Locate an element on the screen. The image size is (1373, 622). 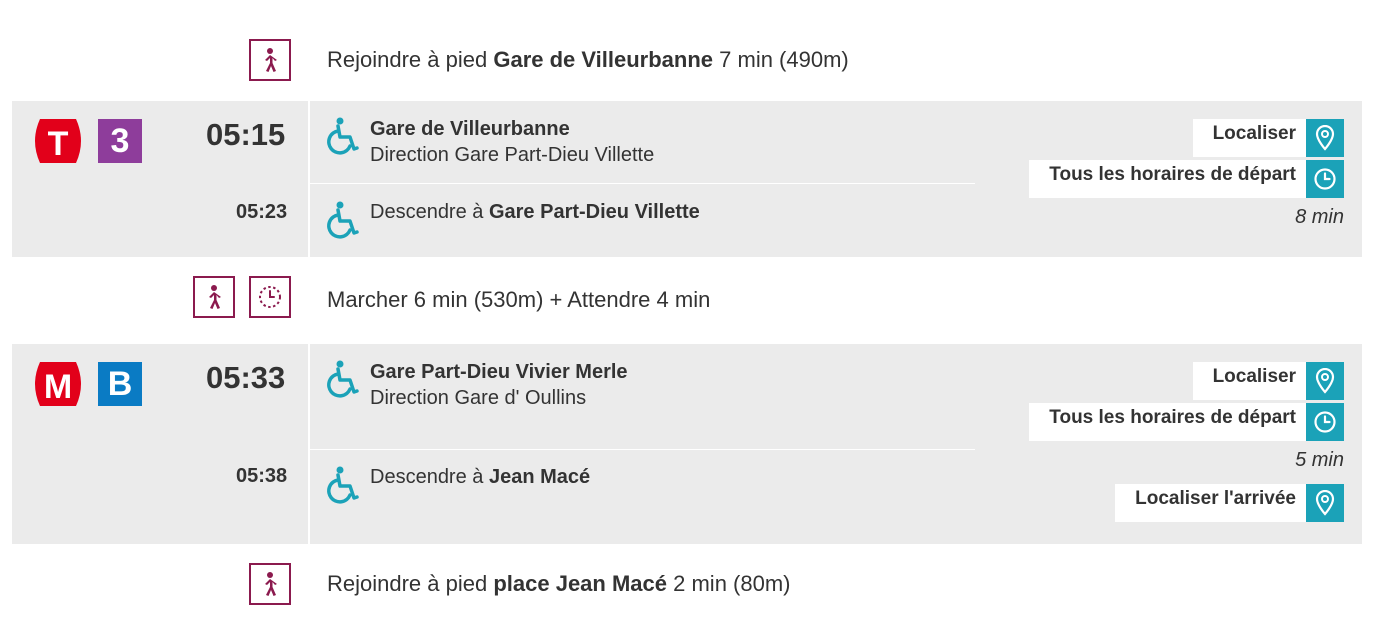
boarding-stop: Gare de Villeurbanne is located at coordinates (470, 129).